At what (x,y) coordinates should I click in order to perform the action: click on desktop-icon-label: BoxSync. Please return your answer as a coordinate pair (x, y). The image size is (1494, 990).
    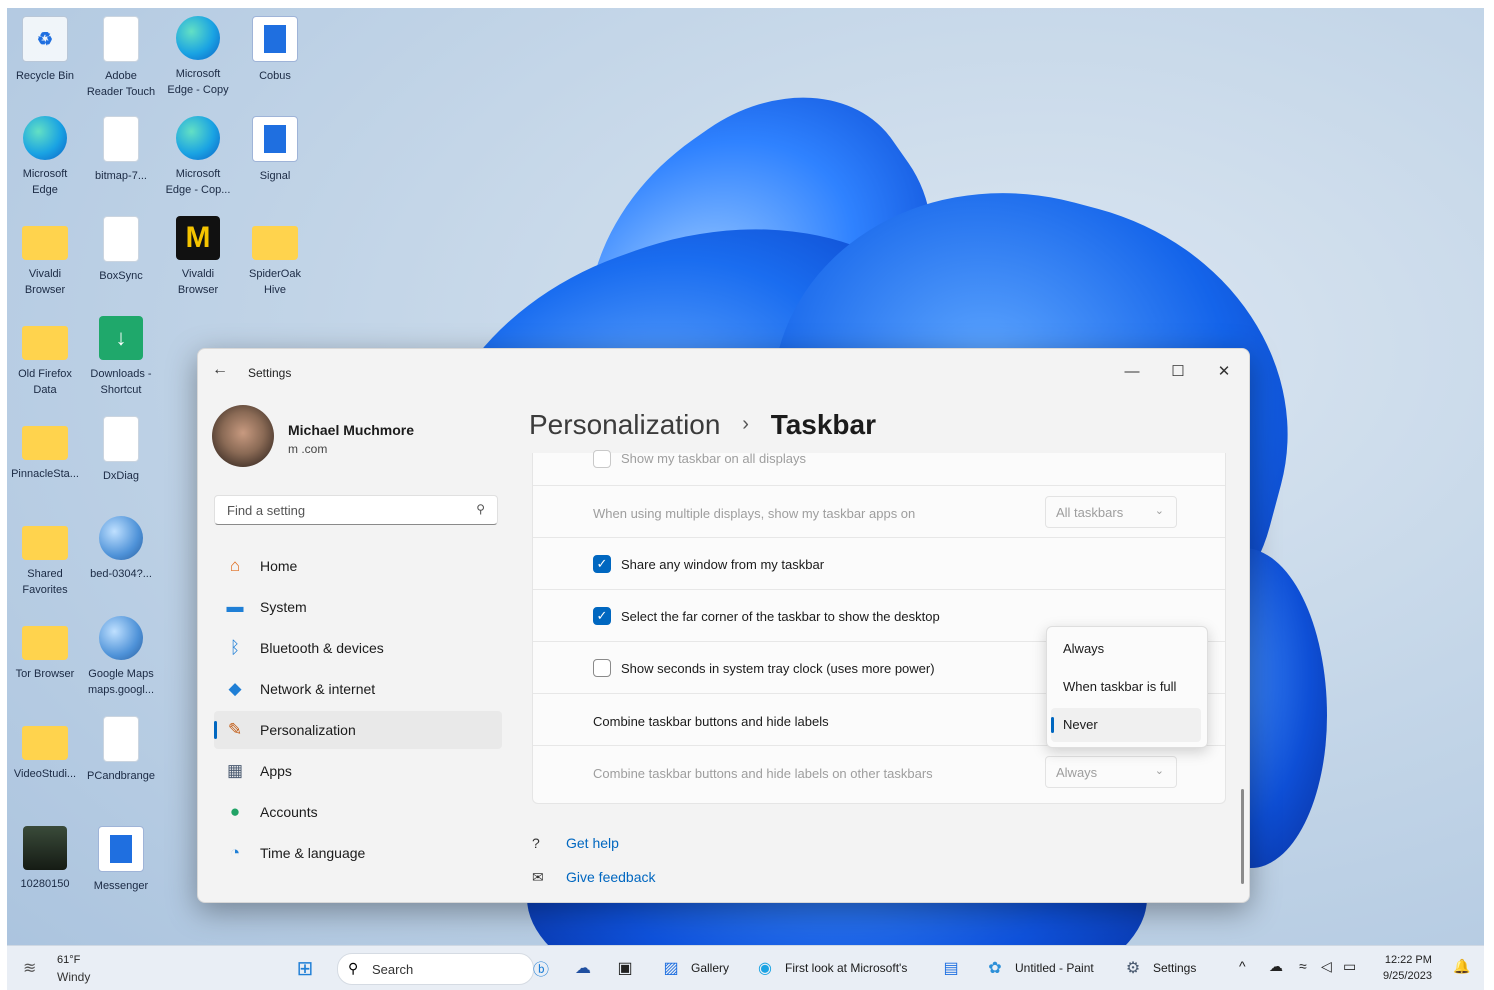
    Looking at the image, I should click on (121, 276).